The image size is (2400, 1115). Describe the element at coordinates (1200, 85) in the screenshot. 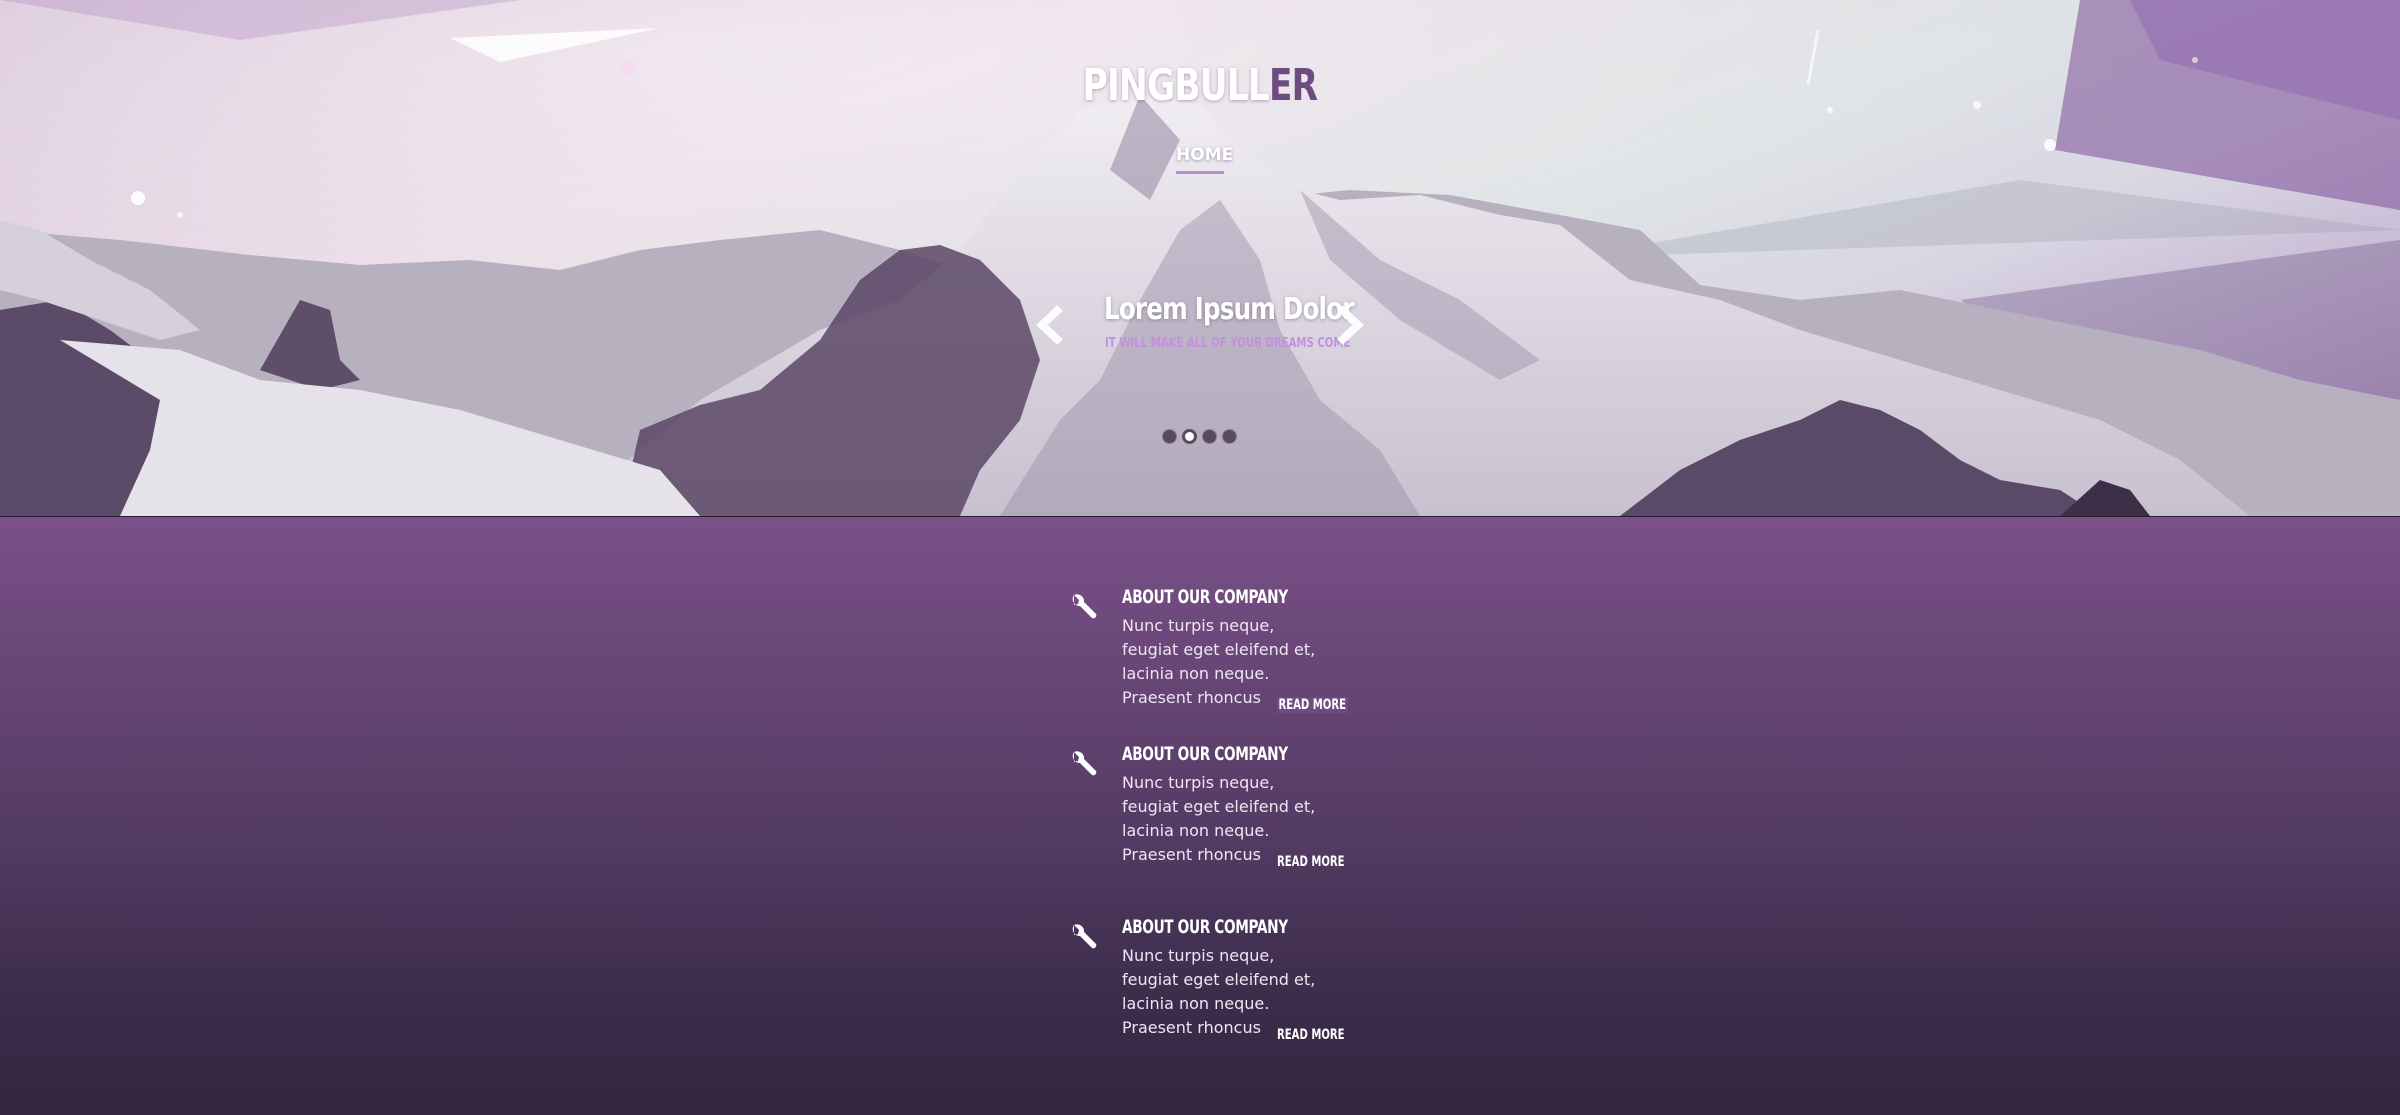

I see `site-logo: PINGBULLER` at that location.